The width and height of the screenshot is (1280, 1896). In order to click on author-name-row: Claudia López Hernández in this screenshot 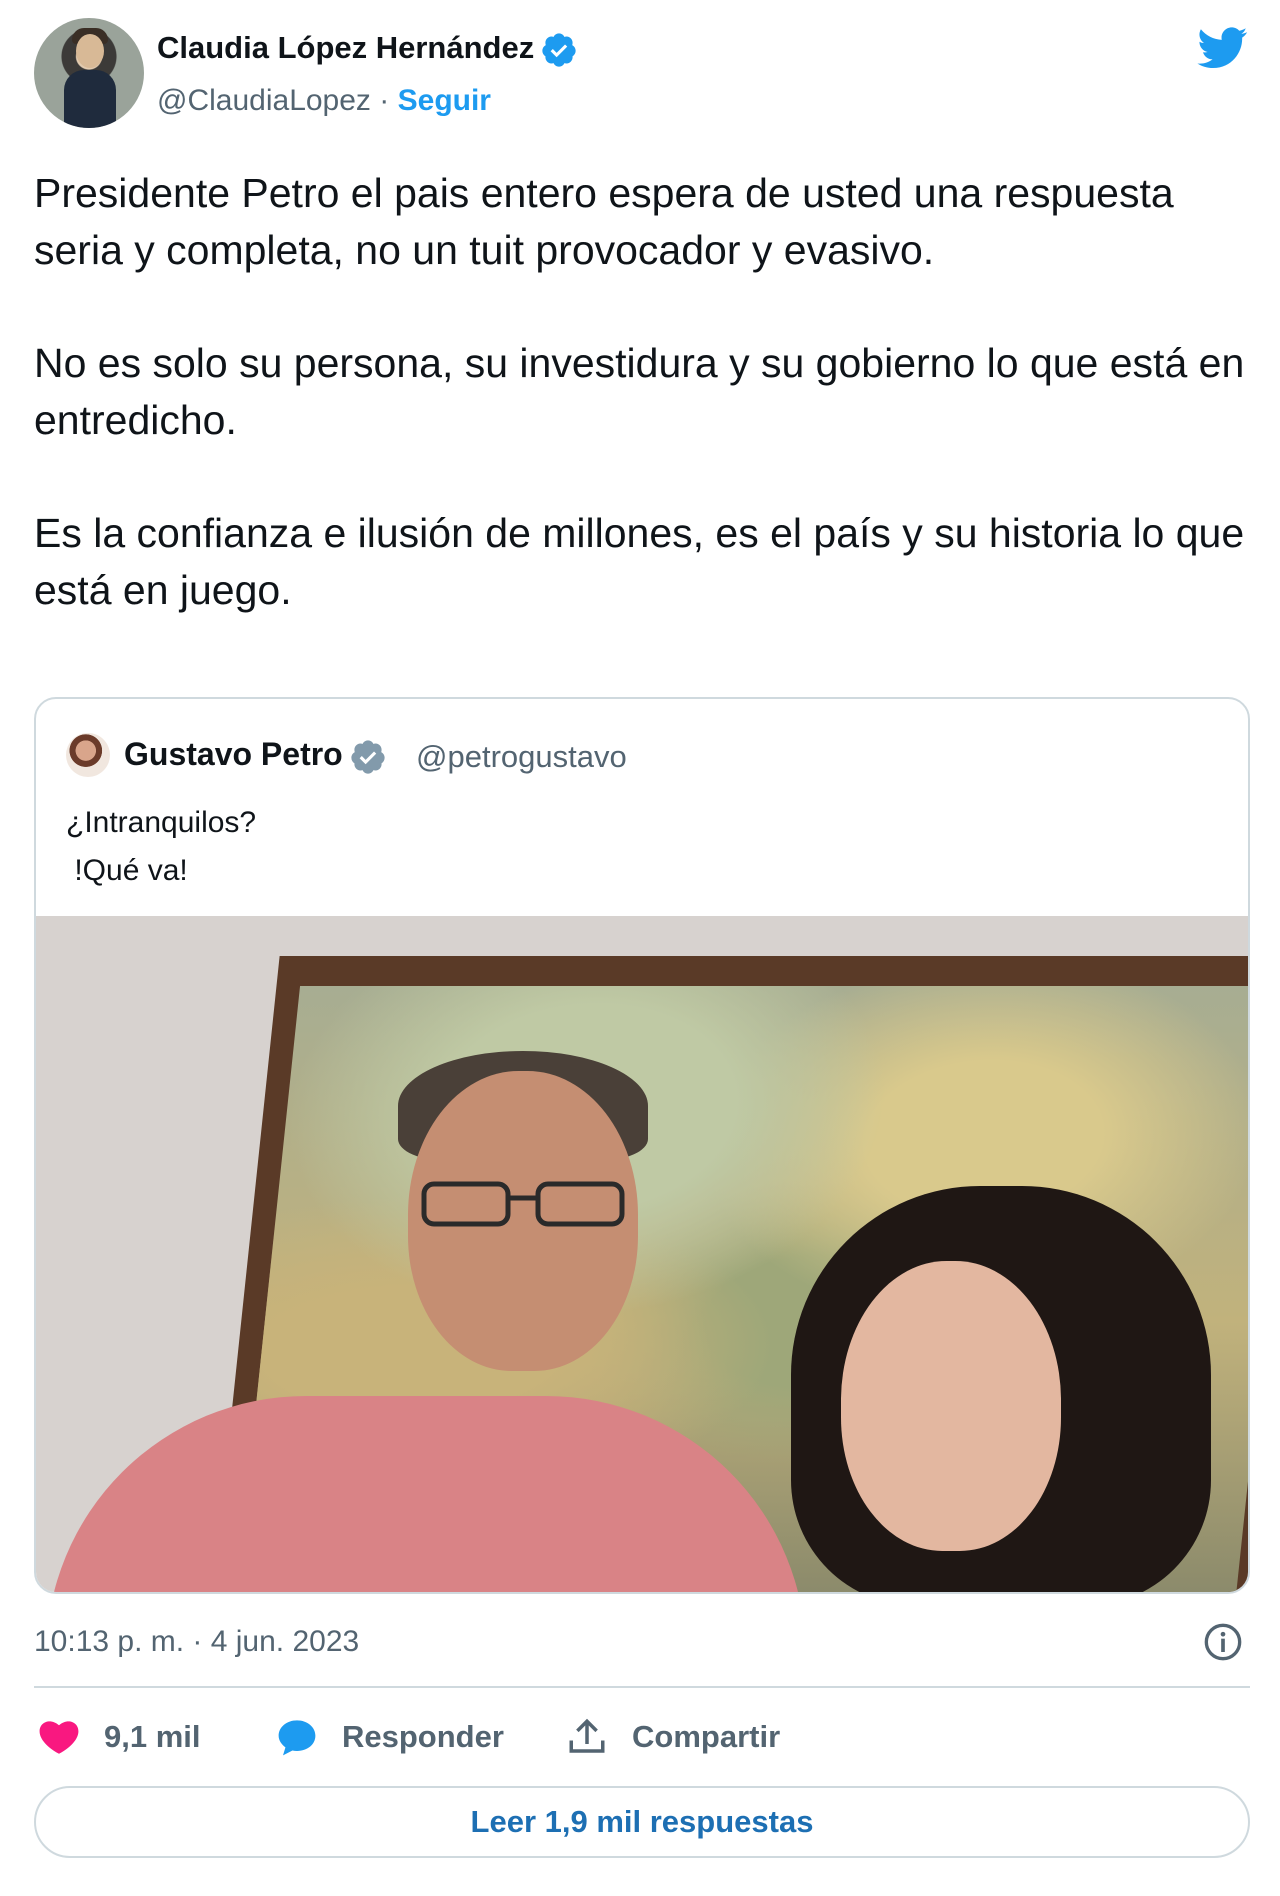, I will do `click(367, 49)`.